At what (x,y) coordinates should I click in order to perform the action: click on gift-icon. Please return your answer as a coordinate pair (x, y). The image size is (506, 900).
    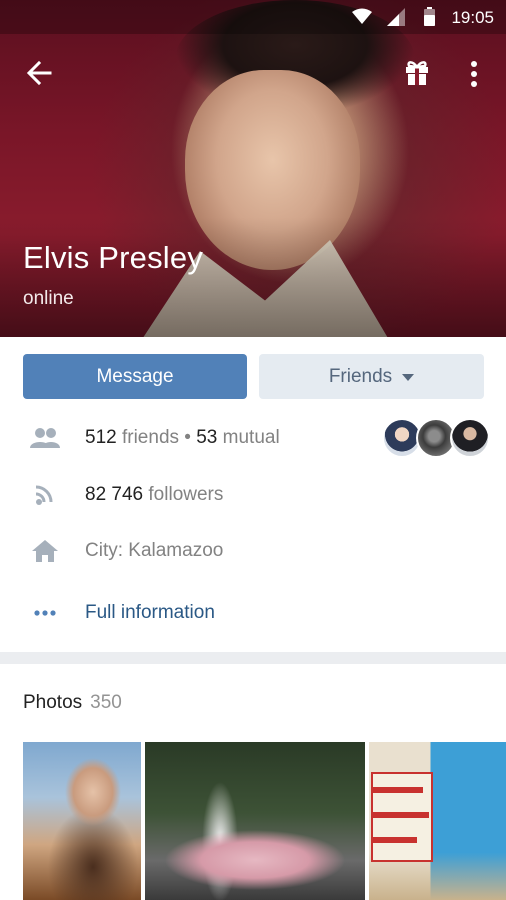
    Looking at the image, I should click on (417, 72).